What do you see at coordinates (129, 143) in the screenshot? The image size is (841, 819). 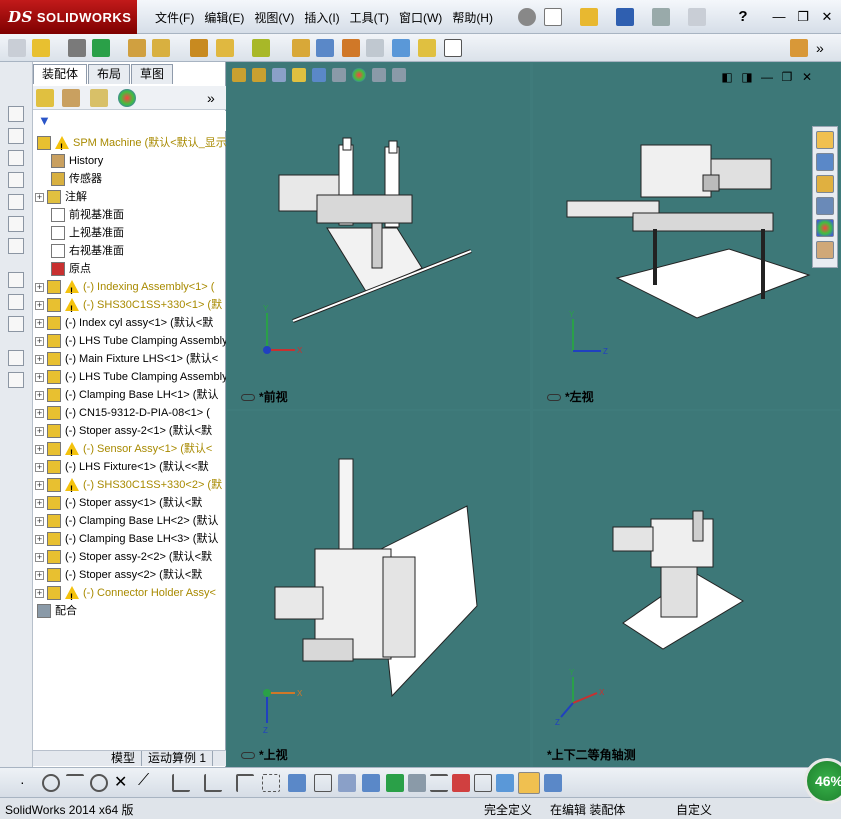 I see `tree-item: SPM Machine (默认<默认_显示` at bounding box center [129, 143].